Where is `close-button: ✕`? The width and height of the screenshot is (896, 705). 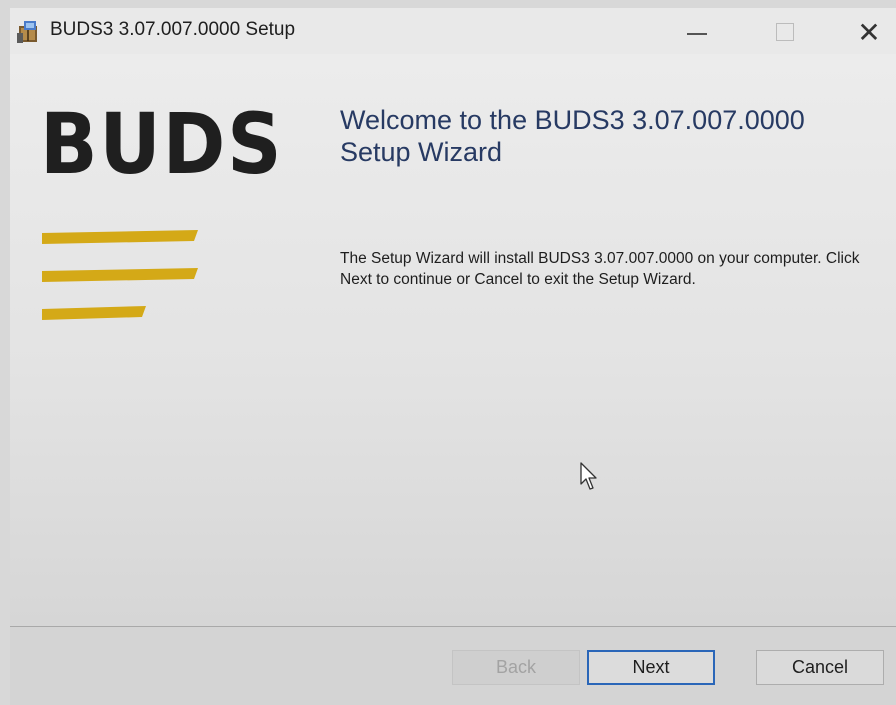 close-button: ✕ is located at coordinates (869, 32).